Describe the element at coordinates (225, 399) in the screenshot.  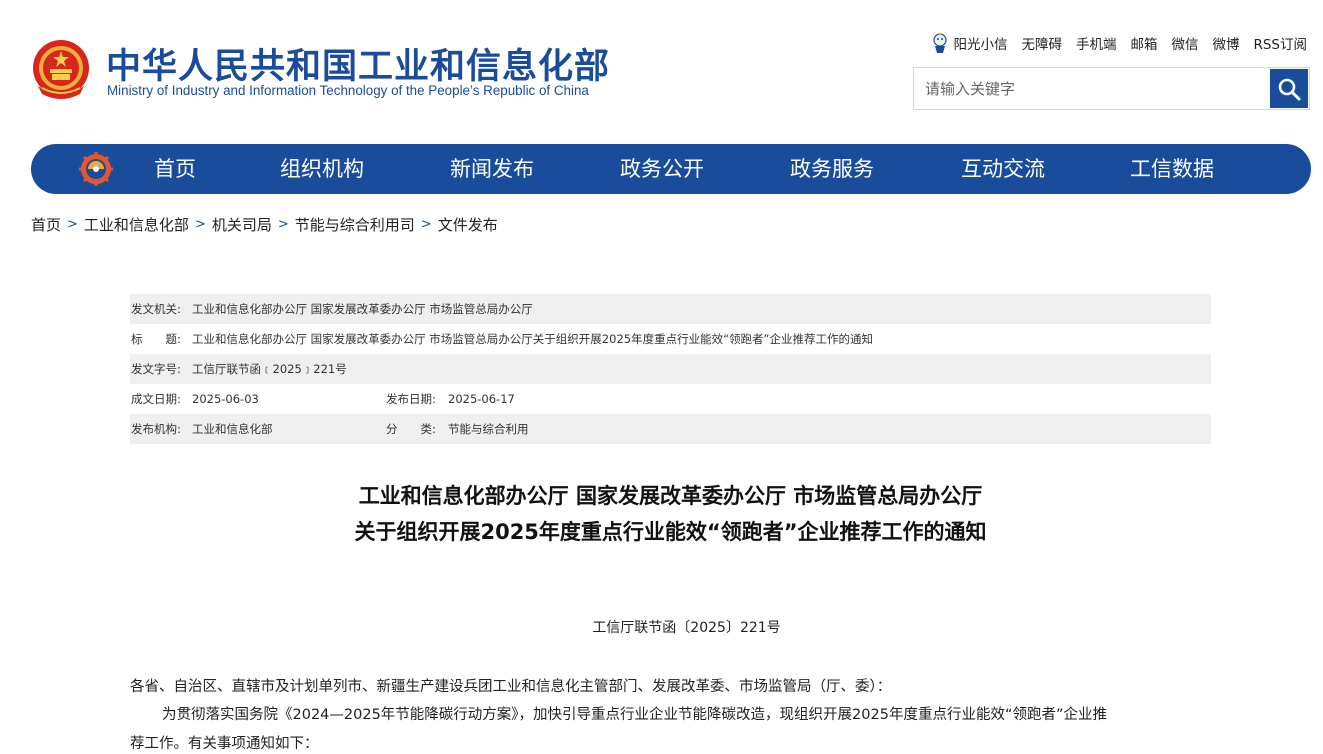
I see `meta-value-created: 2025-06-03` at that location.